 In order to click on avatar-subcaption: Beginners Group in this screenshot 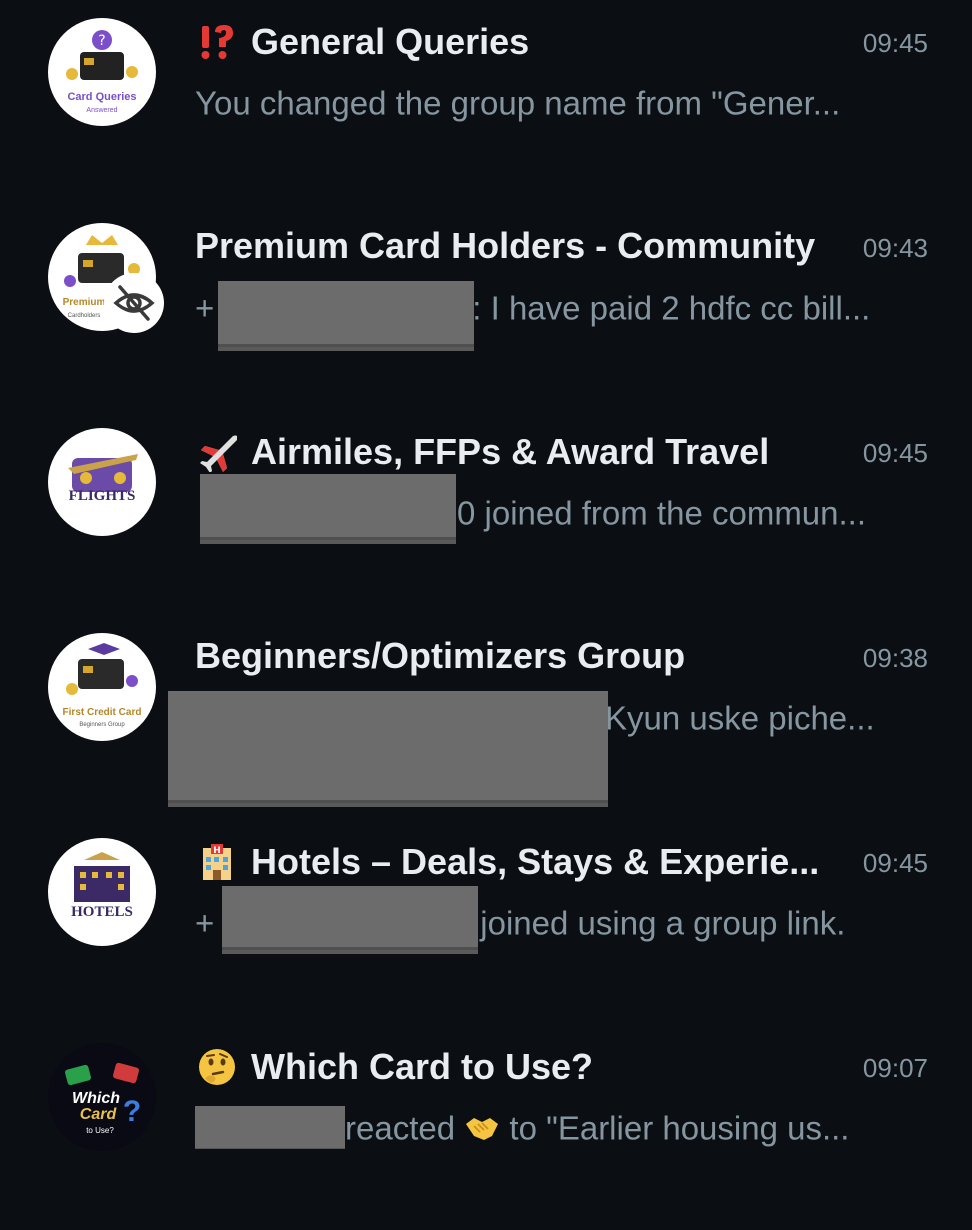, I will do `click(102, 725)`.